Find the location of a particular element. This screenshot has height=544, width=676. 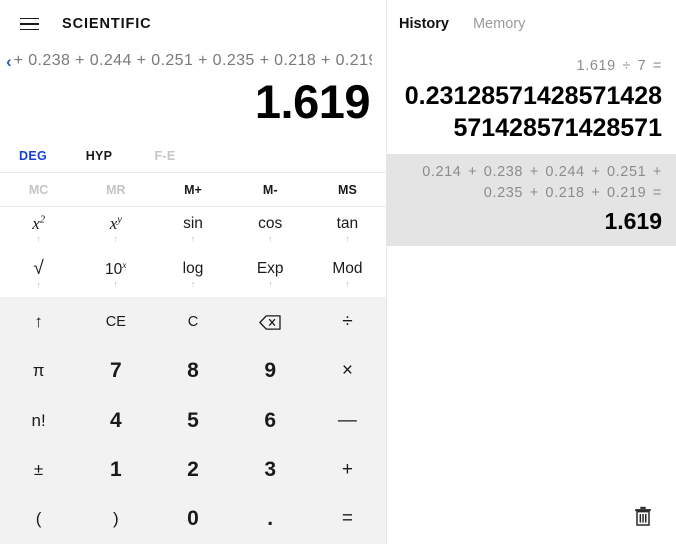

key-shift: ↑ is located at coordinates (38, 321).